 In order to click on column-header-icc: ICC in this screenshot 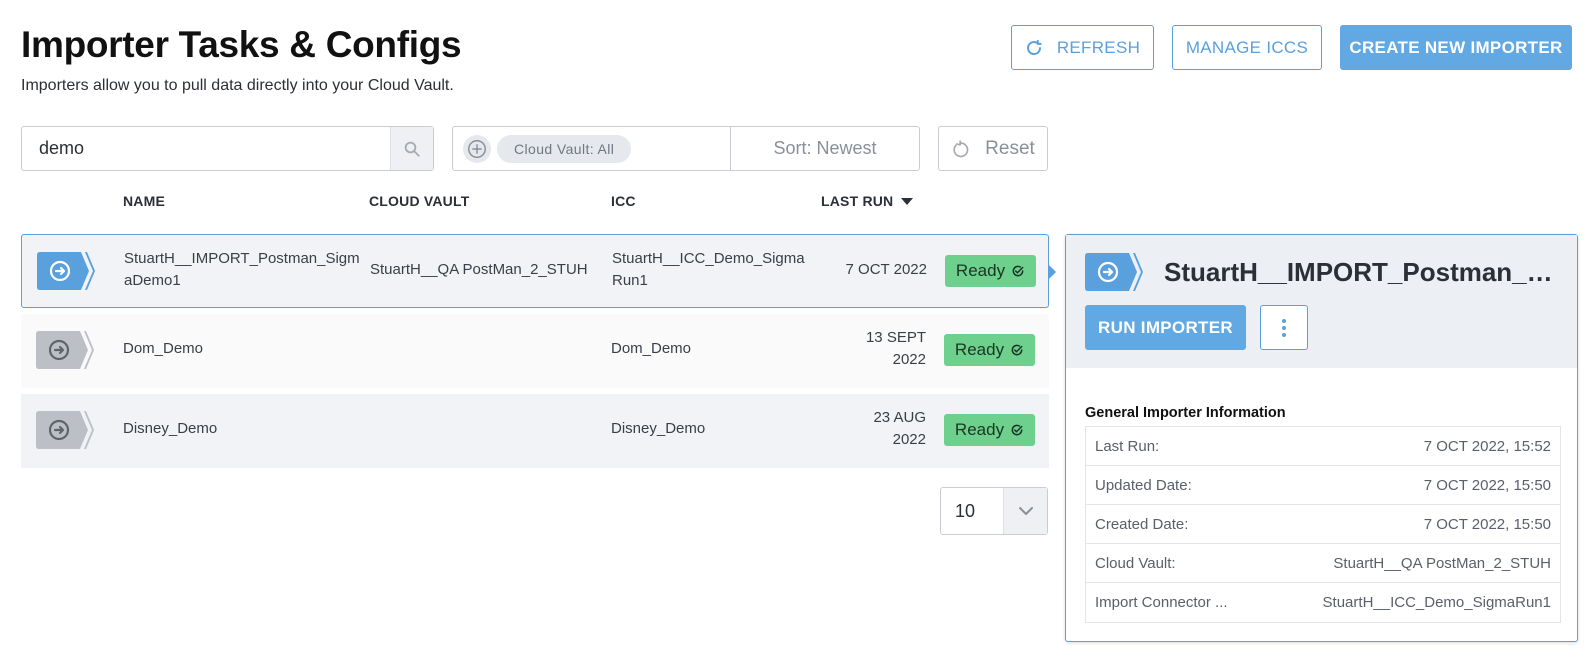, I will do `click(623, 201)`.